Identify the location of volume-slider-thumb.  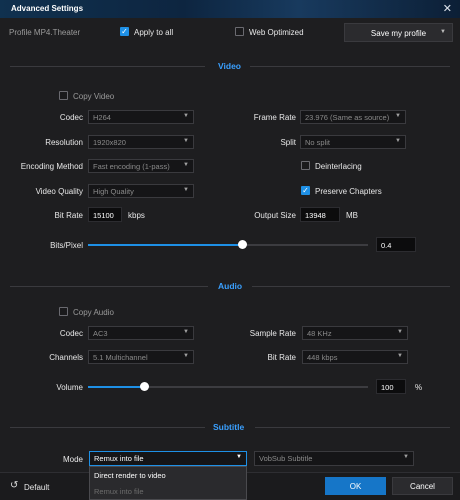
(144, 386).